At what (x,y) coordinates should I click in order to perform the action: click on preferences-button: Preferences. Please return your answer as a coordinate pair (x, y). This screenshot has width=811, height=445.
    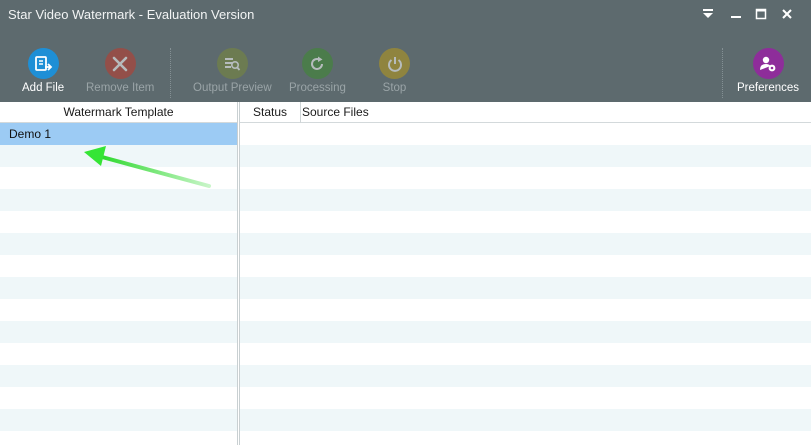
    Looking at the image, I should click on (768, 74).